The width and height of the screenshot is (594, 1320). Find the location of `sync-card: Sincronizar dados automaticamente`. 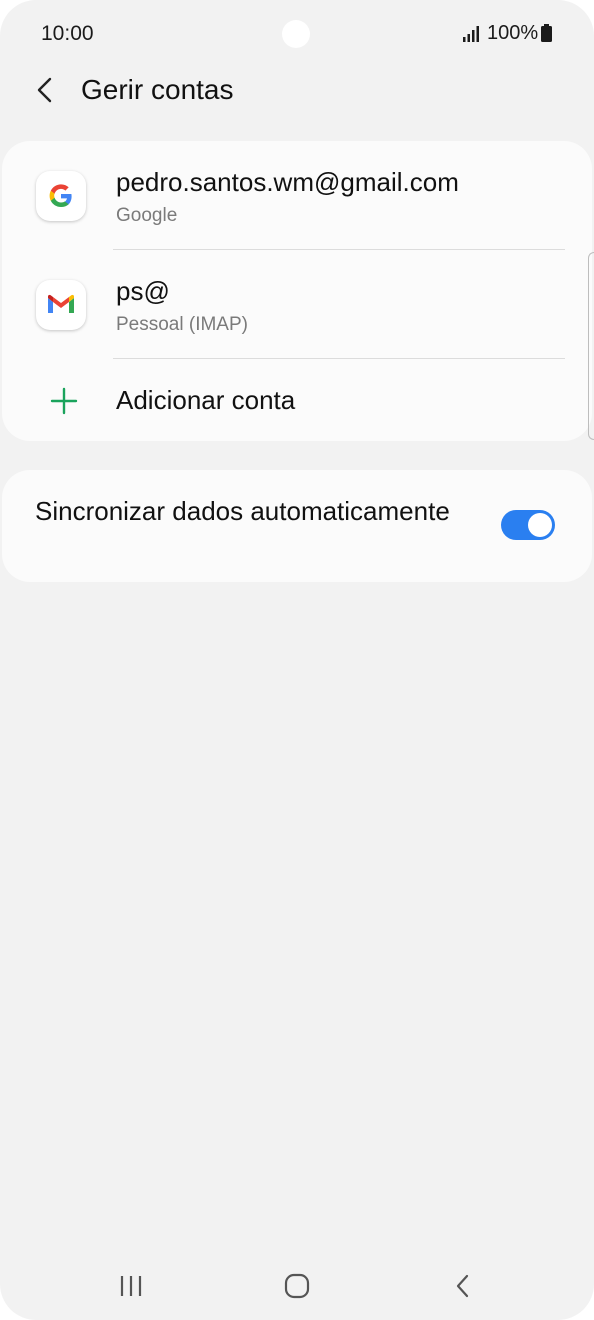

sync-card: Sincronizar dados automaticamente is located at coordinates (297, 526).